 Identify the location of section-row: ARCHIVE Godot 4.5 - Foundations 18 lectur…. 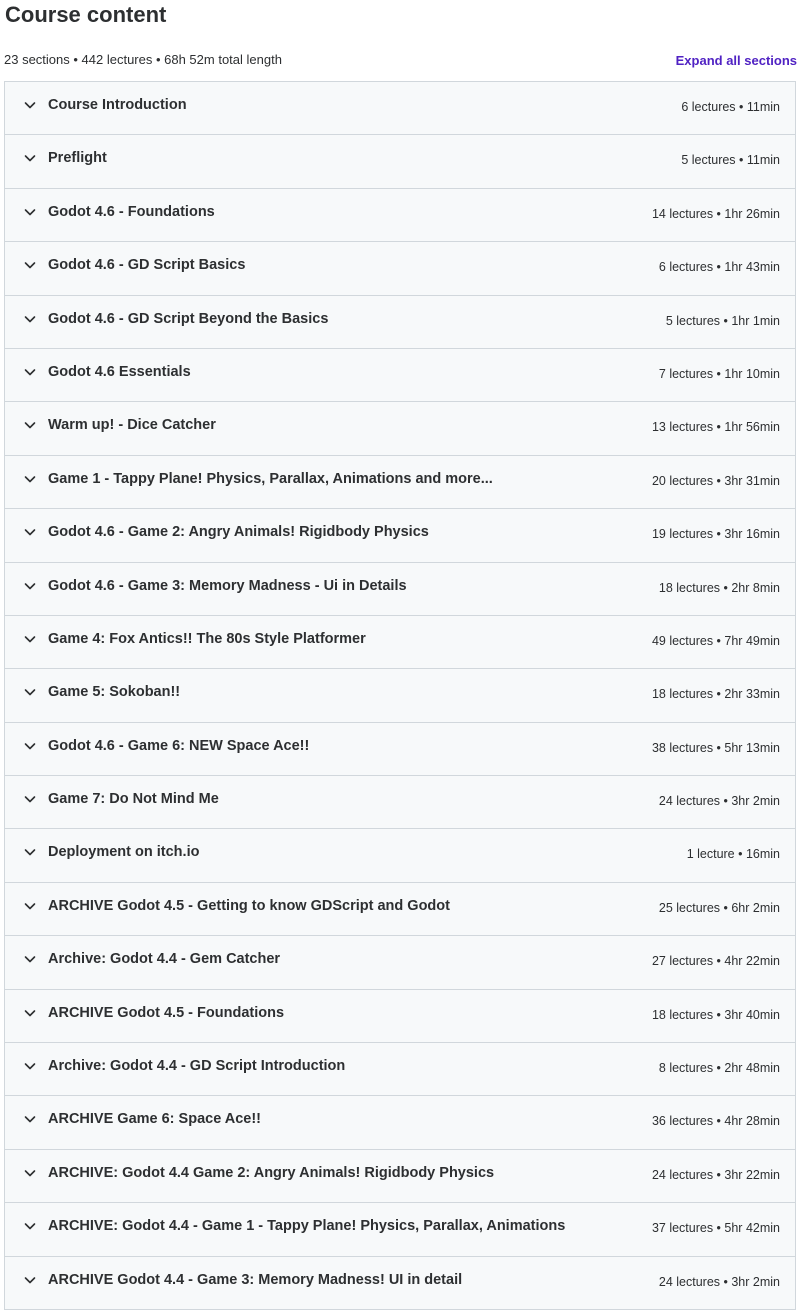
(400, 1016).